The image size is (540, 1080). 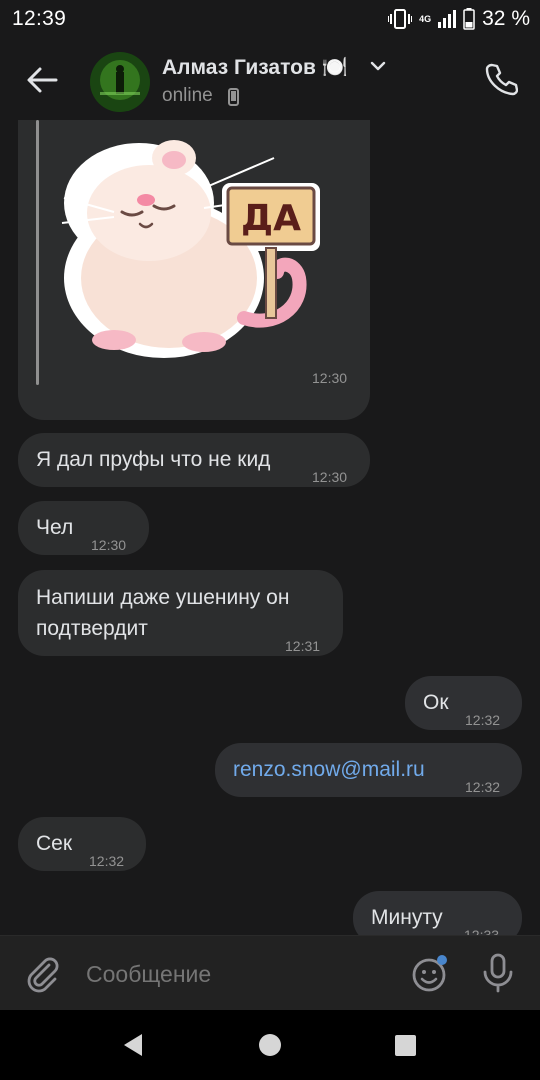 I want to click on battery-icon, so click(x=469, y=19).